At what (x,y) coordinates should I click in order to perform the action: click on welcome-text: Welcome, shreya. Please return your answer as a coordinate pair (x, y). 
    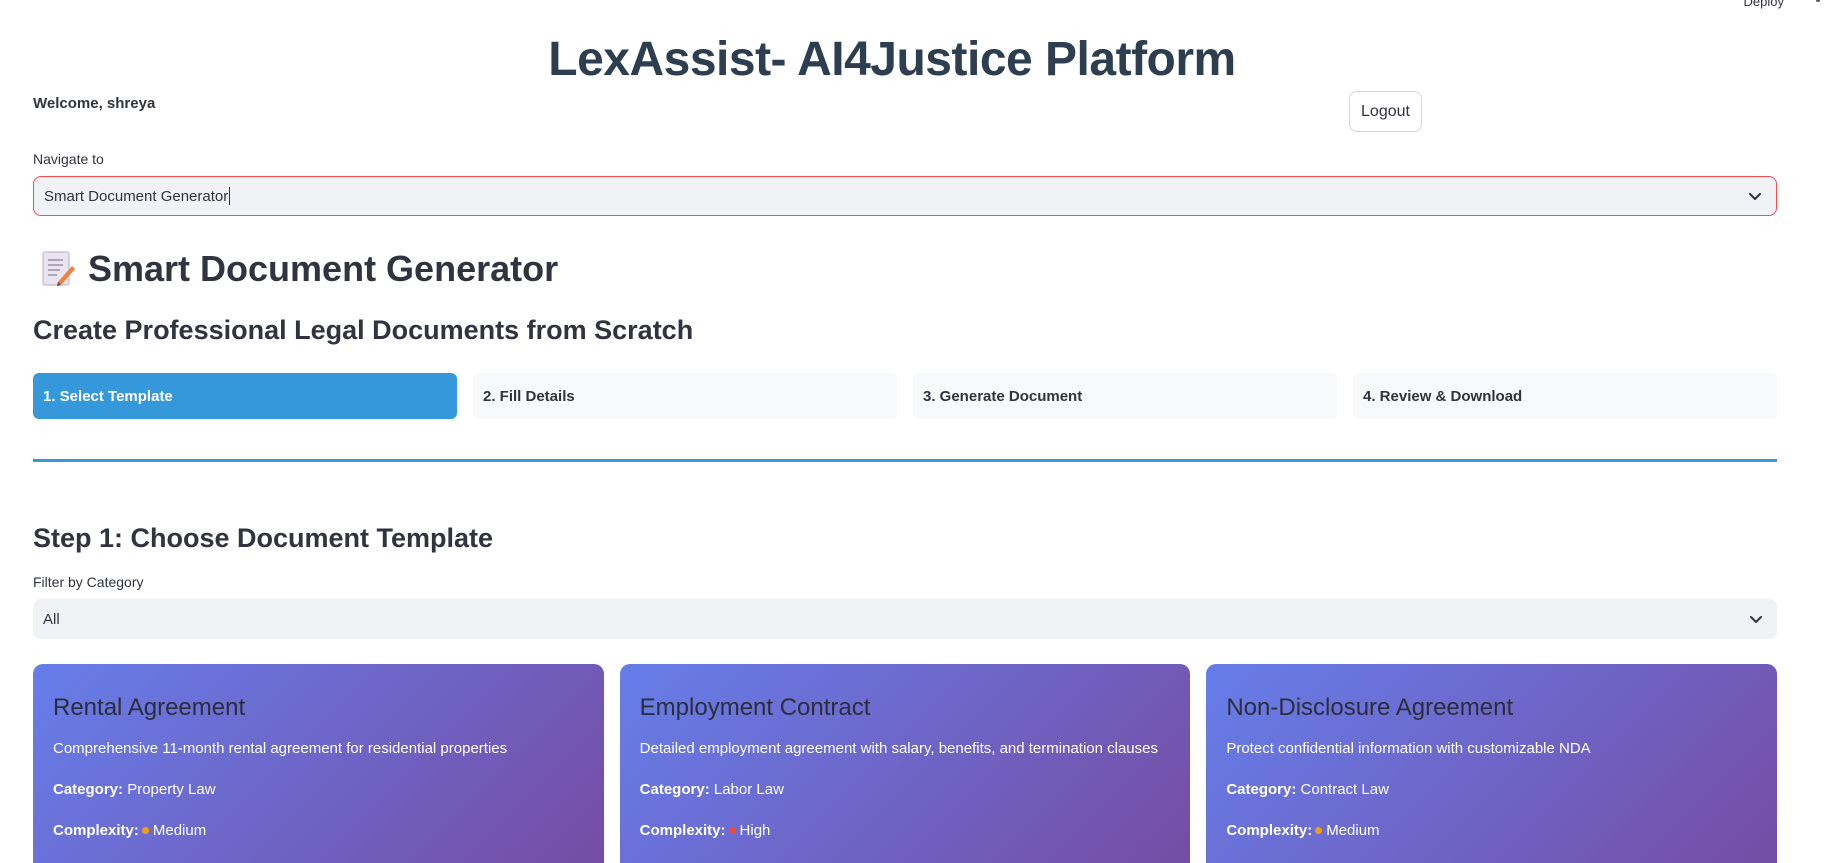
    Looking at the image, I should click on (94, 103).